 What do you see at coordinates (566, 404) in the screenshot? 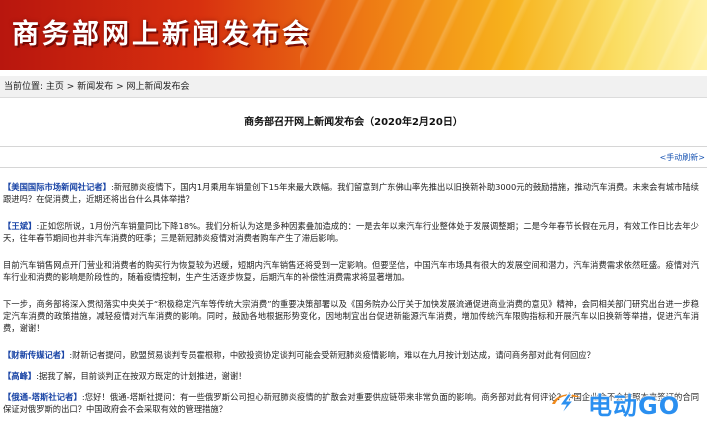
I see `lightning-bolt-icon` at bounding box center [566, 404].